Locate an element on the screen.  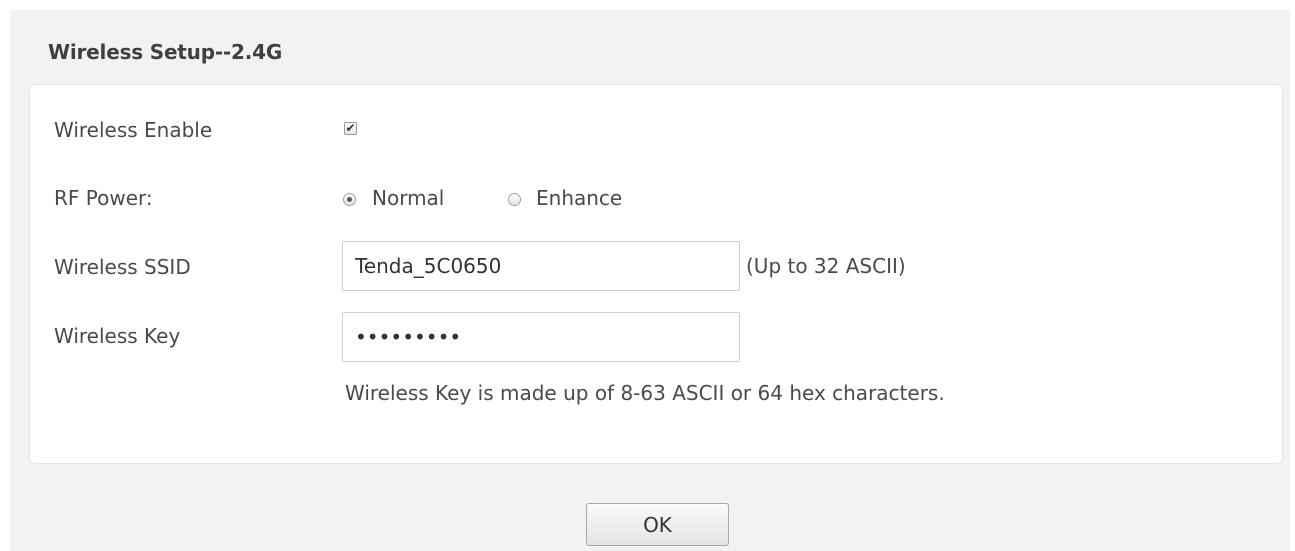
wireless-ssid-label: Wireless SSID is located at coordinates (122, 267).